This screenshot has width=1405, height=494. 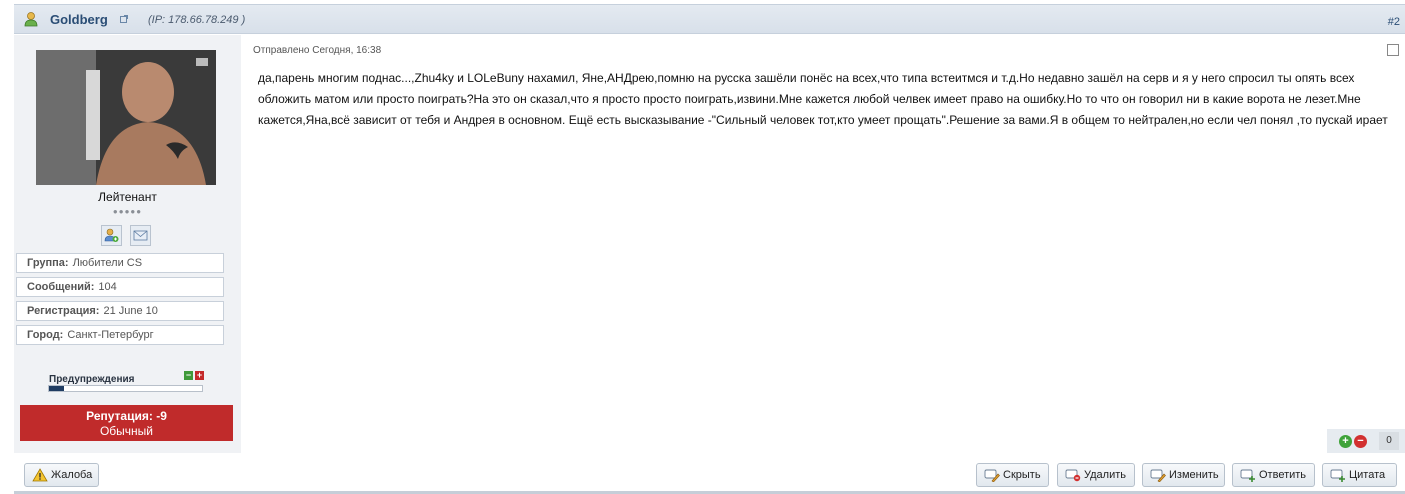 I want to click on edit-button: Изменить, so click(x=1183, y=475).